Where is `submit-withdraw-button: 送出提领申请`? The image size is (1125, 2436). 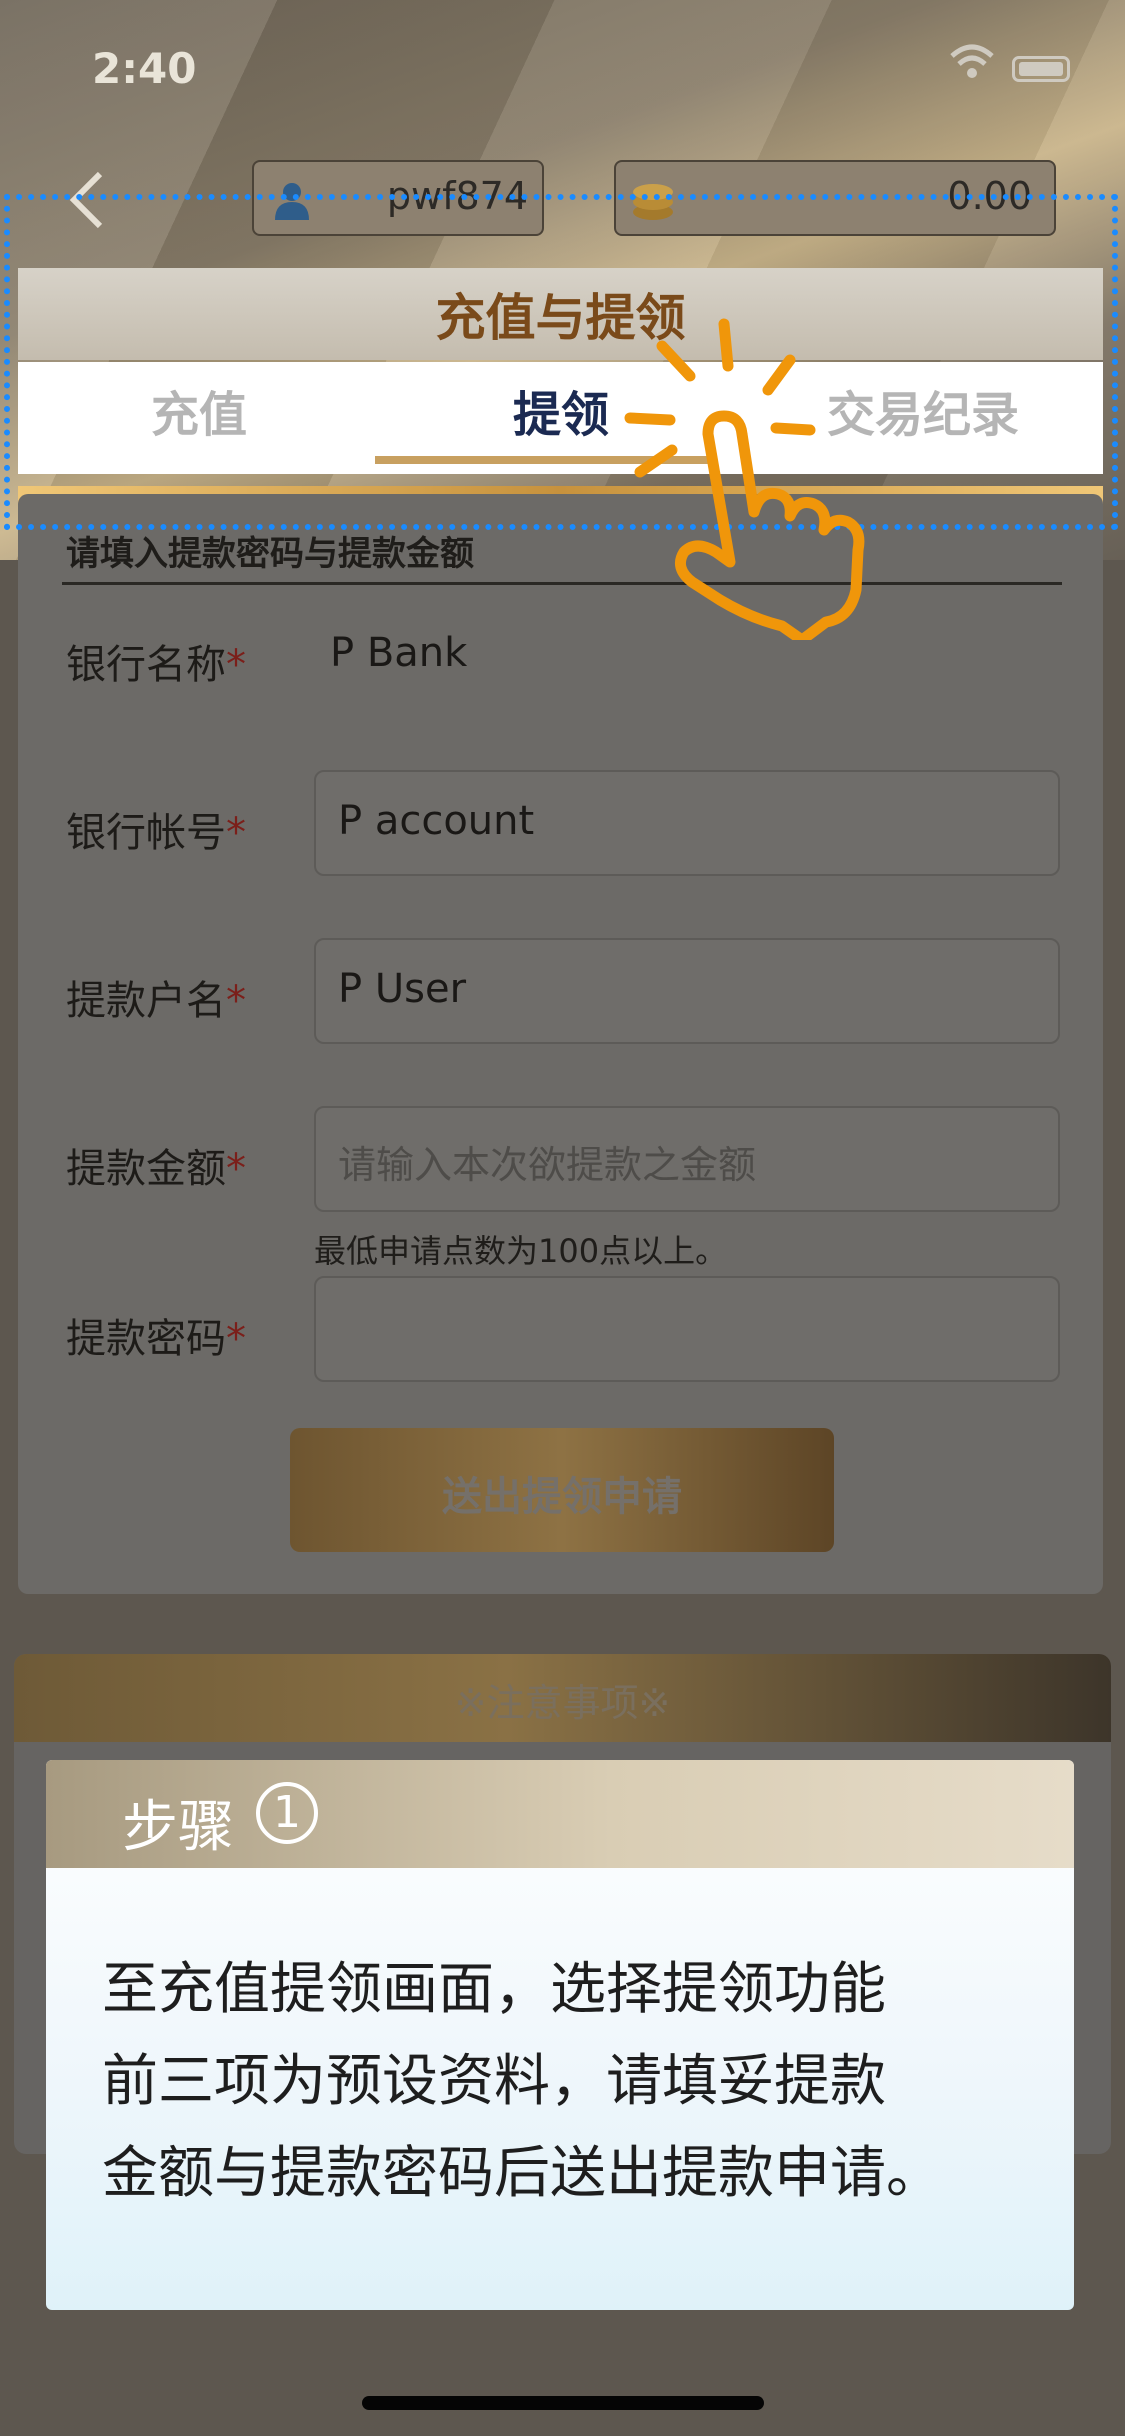
submit-withdraw-button: 送出提领申请 is located at coordinates (562, 1490).